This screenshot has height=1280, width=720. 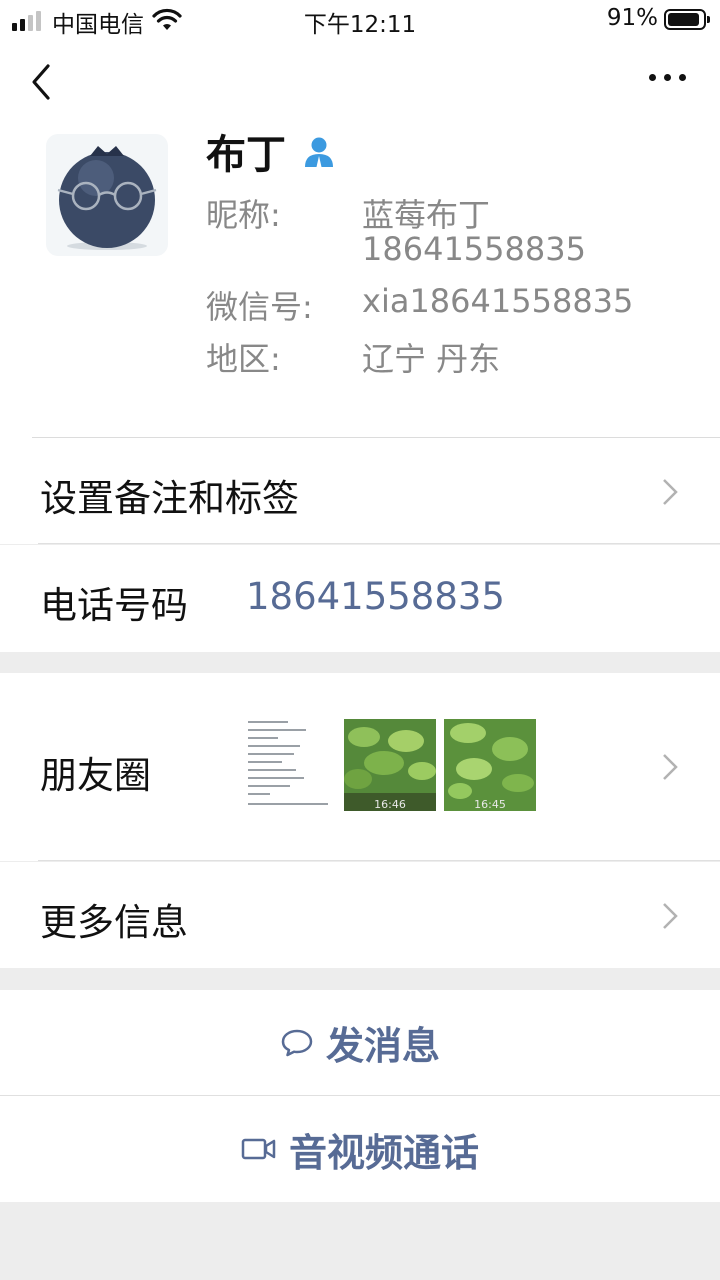 What do you see at coordinates (259, 307) in the screenshot?
I see `wechat-id-label: 微信号:` at bounding box center [259, 307].